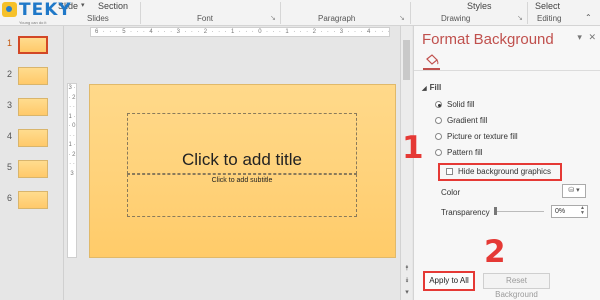 Image resolution: width=600 pixels, height=300 pixels. What do you see at coordinates (72, 170) in the screenshot?
I see `vertical-ruler: 3 · · 2 · · 1 · · 0 · · 1 · · 2 · · 3` at bounding box center [72, 170].